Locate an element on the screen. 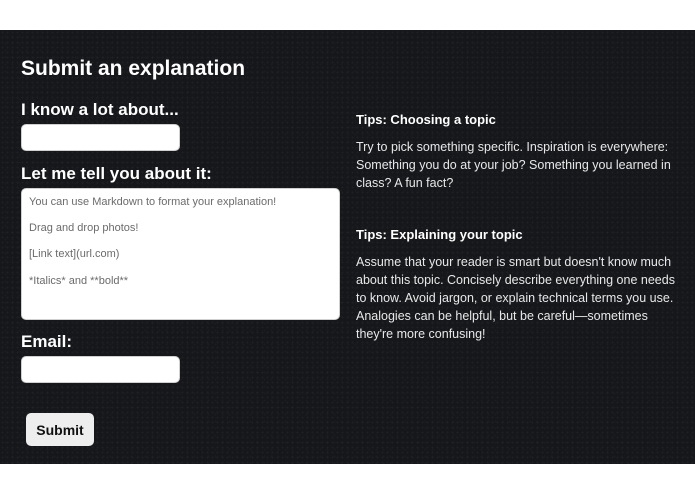  explanation-placeholder-line: [Link text](url.com) is located at coordinates (74, 254).